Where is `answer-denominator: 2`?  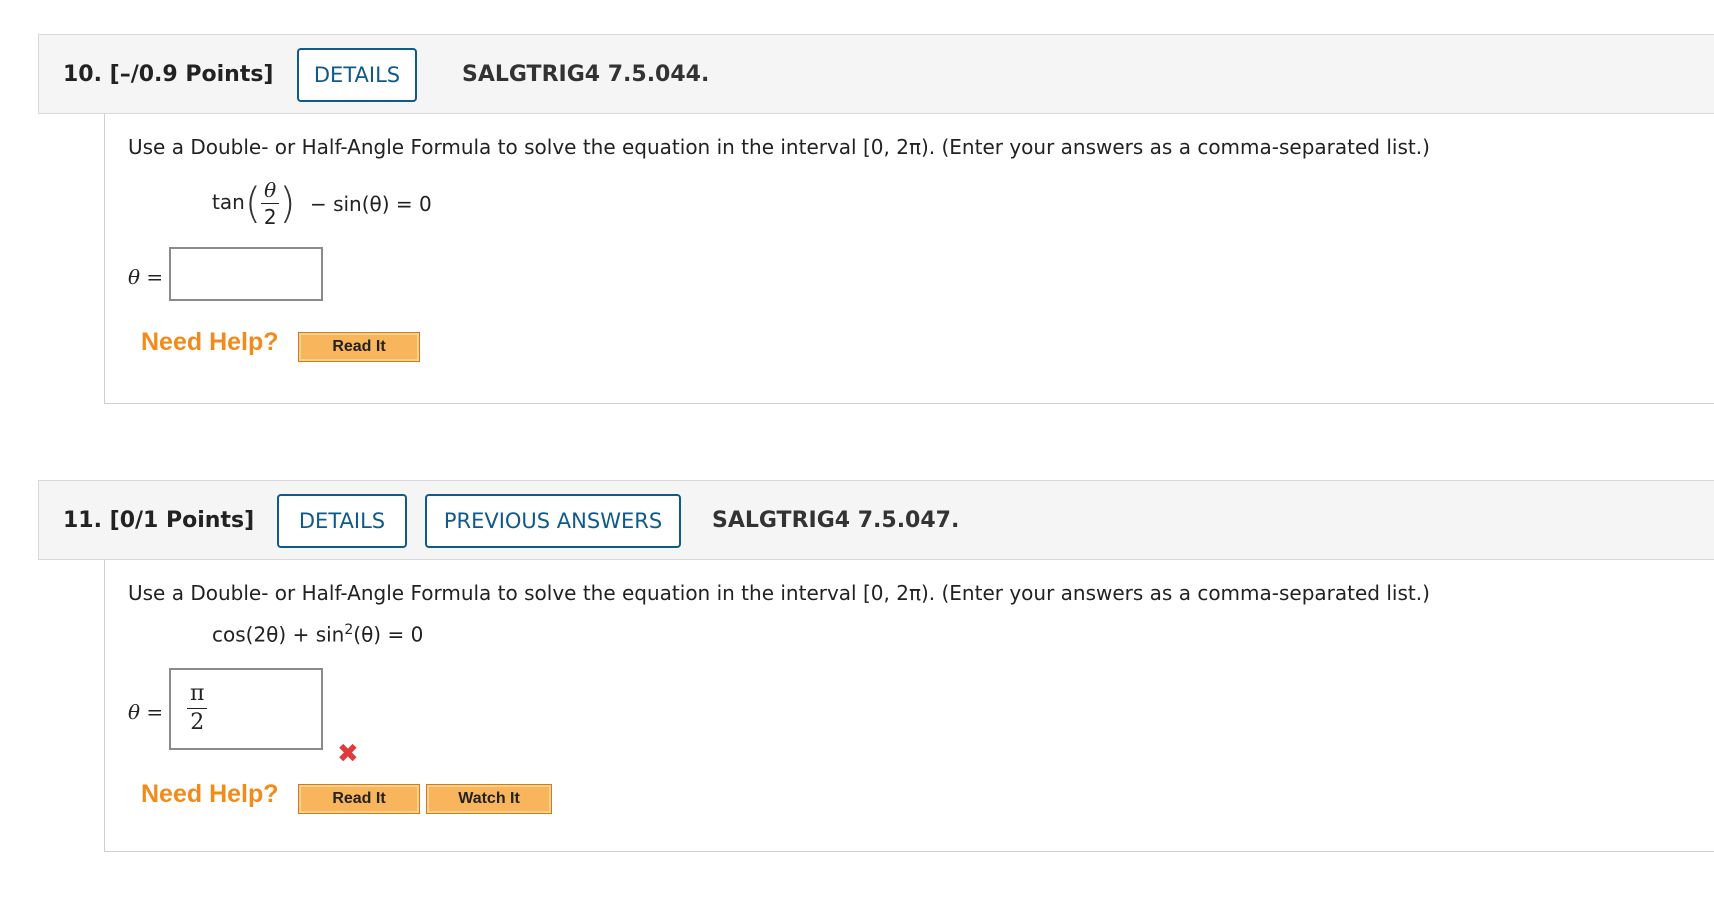 answer-denominator: 2 is located at coordinates (197, 722).